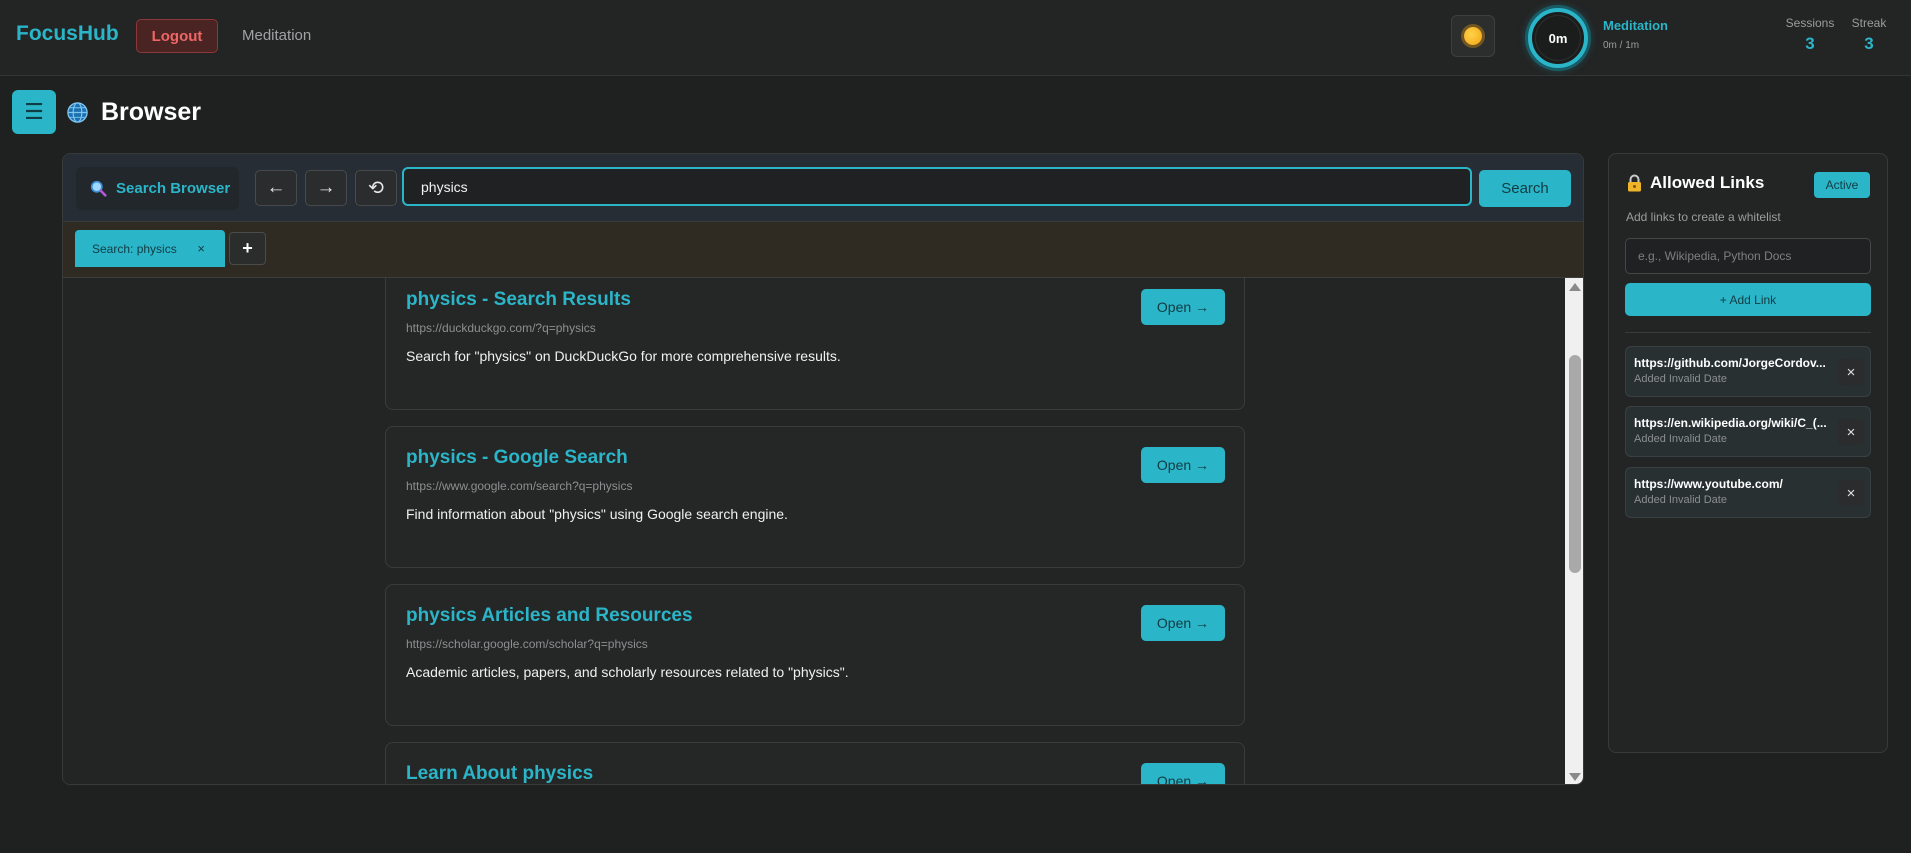  What do you see at coordinates (549, 616) in the screenshot?
I see `result-title: physics Articles and Resources` at bounding box center [549, 616].